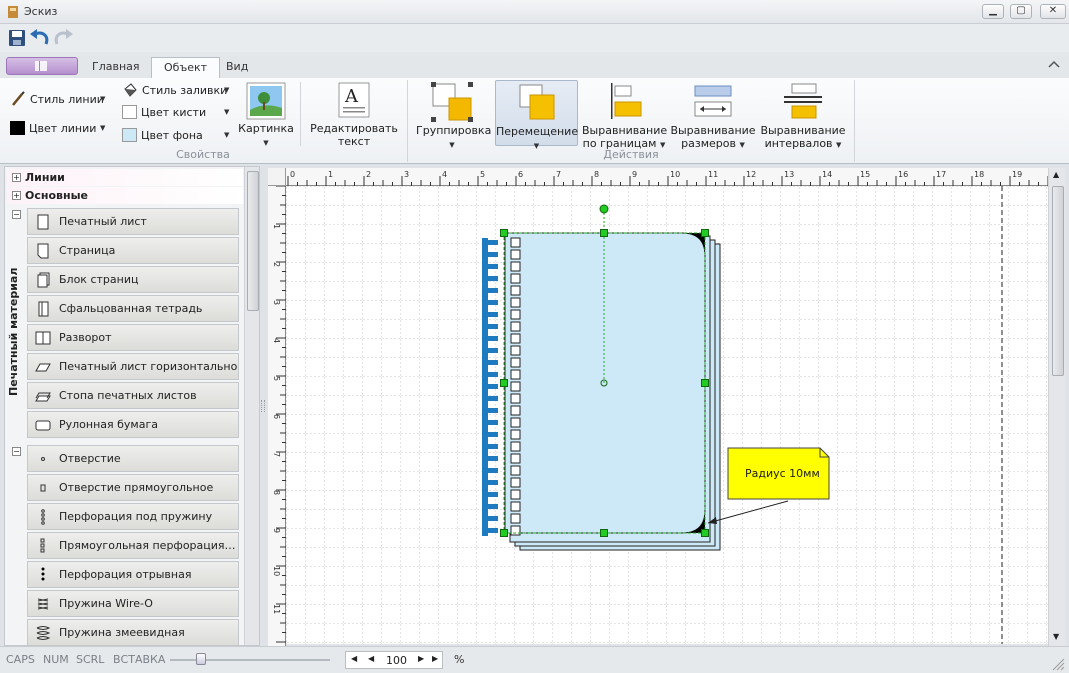 The width and height of the screenshot is (1069, 673). What do you see at coordinates (250, 660) in the screenshot?
I see `zoom-slider-track` at bounding box center [250, 660].